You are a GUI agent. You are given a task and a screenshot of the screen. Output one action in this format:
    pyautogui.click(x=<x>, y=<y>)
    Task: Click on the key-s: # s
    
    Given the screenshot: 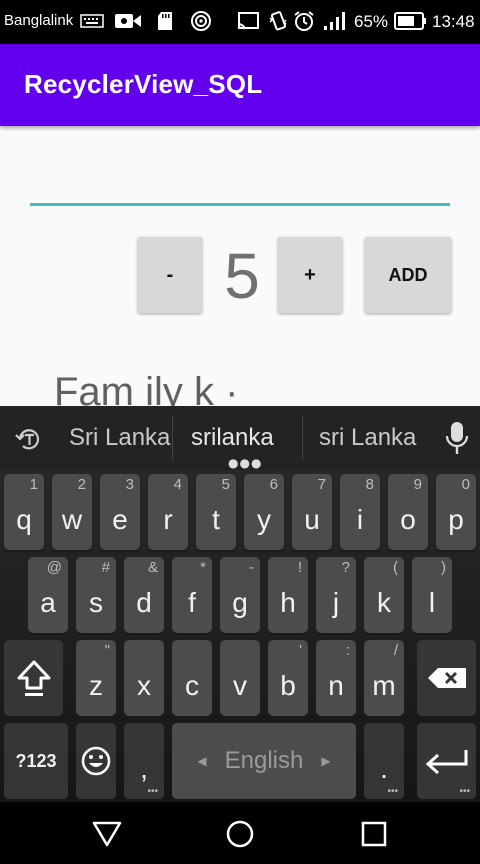 What is the action you would take?
    pyautogui.click(x=96, y=595)
    